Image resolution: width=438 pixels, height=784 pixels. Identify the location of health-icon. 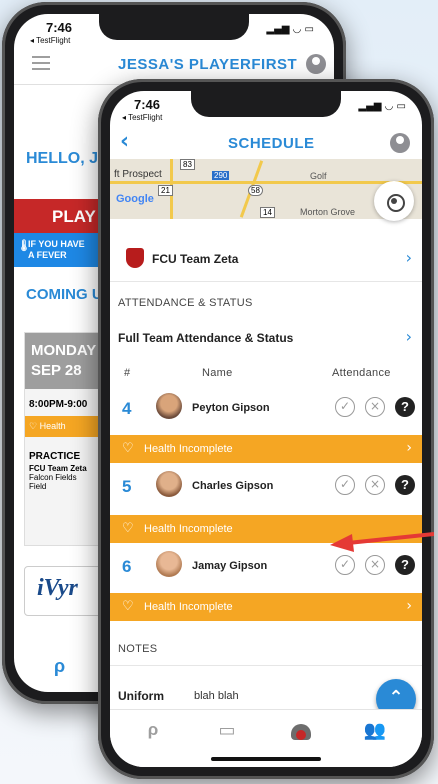
(301, 735).